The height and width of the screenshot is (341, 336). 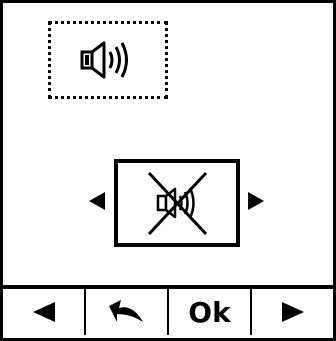 I want to click on mute-option-box, so click(x=177, y=203).